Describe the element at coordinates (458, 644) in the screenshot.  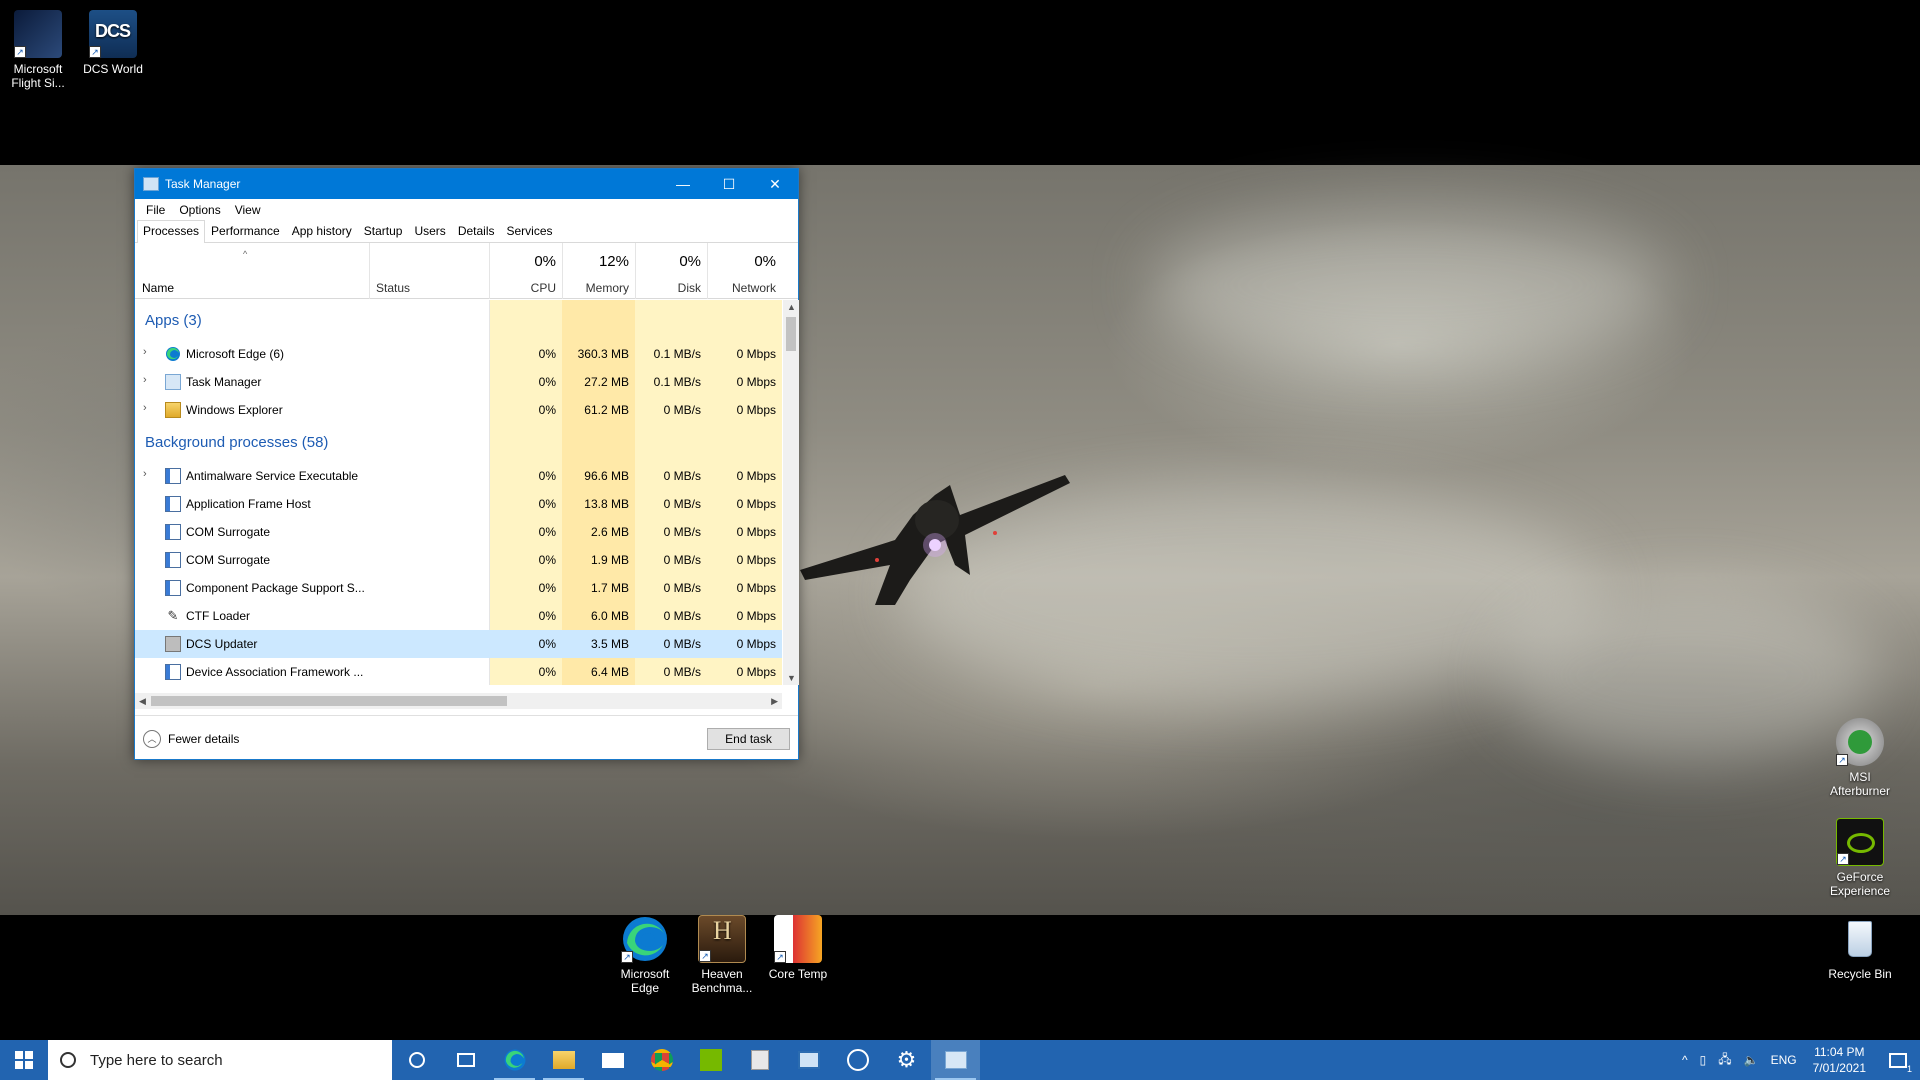
I see `table-row-selected: DCS Updater 0% 3.5 MB 0 MB/s 0 Mbps` at that location.